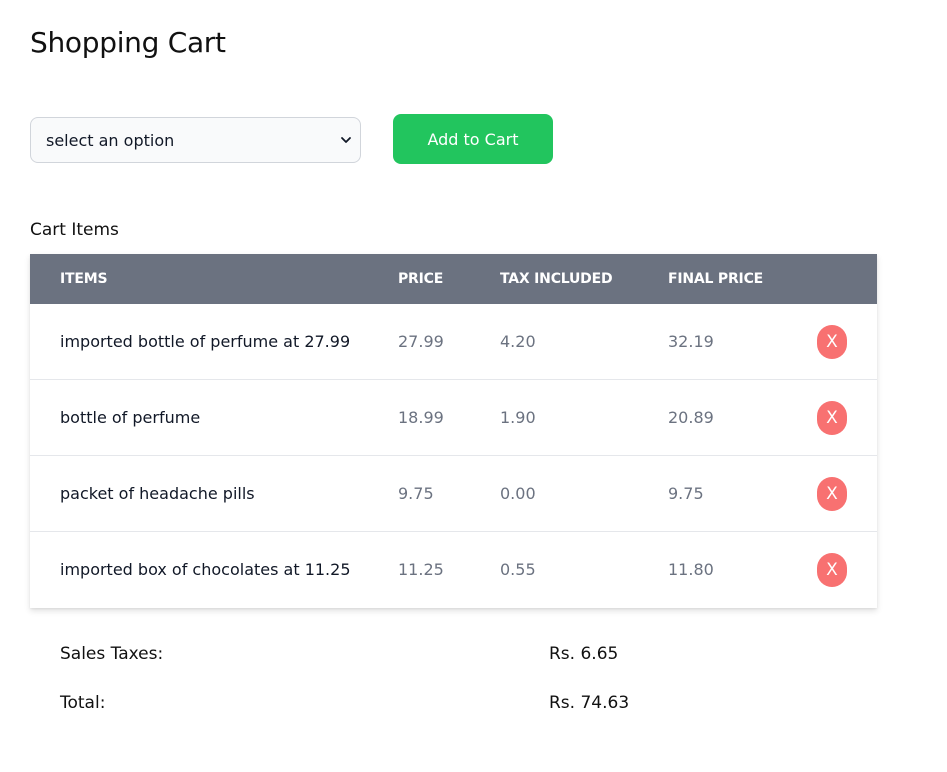  What do you see at coordinates (74, 230) in the screenshot?
I see `cart-items-heading: Cart Items` at bounding box center [74, 230].